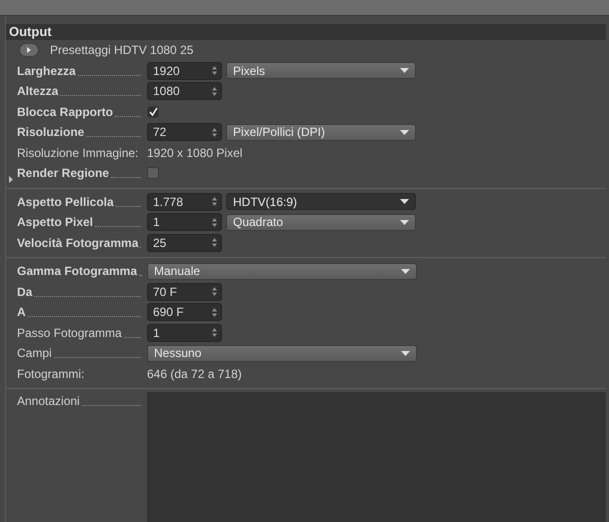 The width and height of the screenshot is (609, 522). What do you see at coordinates (55, 223) in the screenshot?
I see `field-label: Aspetto Pixel` at bounding box center [55, 223].